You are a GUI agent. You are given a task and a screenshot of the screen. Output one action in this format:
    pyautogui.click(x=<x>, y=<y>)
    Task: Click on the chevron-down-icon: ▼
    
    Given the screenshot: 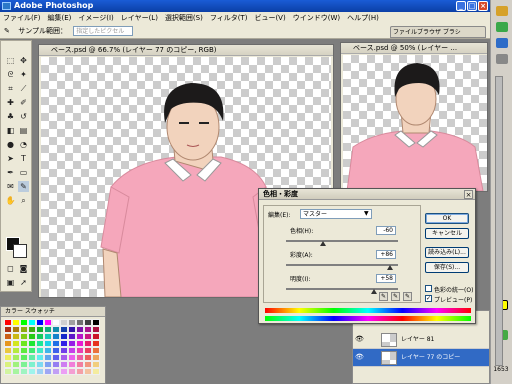 What is the action you would take?
    pyautogui.click(x=366, y=213)
    